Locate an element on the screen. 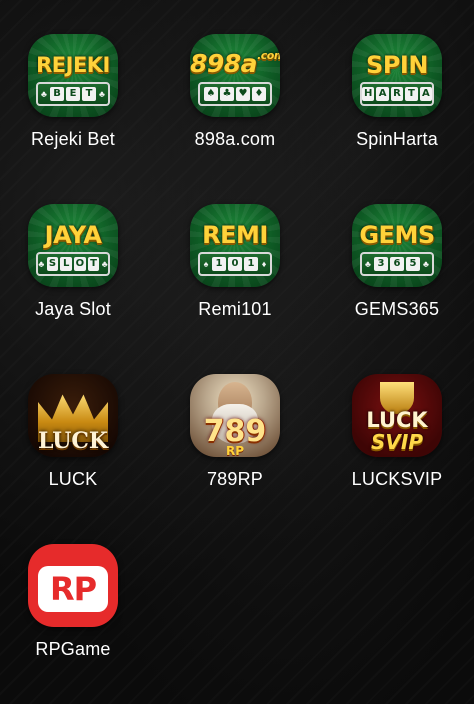 The height and width of the screenshot is (704, 474). app-898a-com: 898a.com ♠ ♣ ♥ ♦ 898a.com is located at coordinates (235, 75).